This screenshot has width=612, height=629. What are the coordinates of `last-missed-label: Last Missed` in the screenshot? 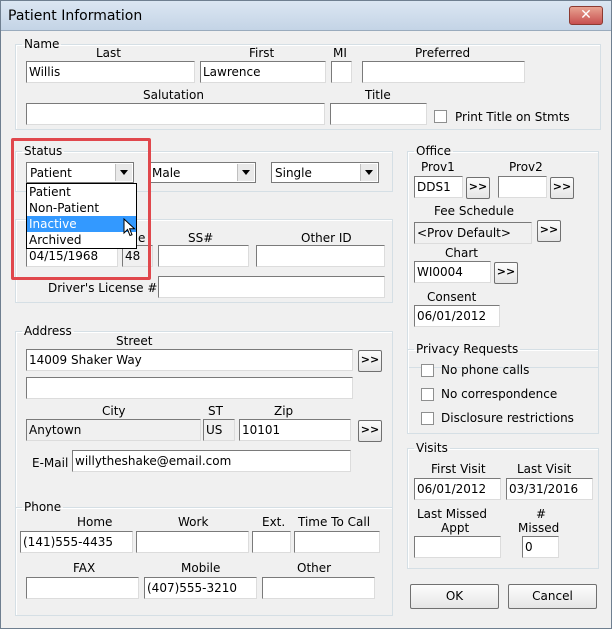 It's located at (452, 514).